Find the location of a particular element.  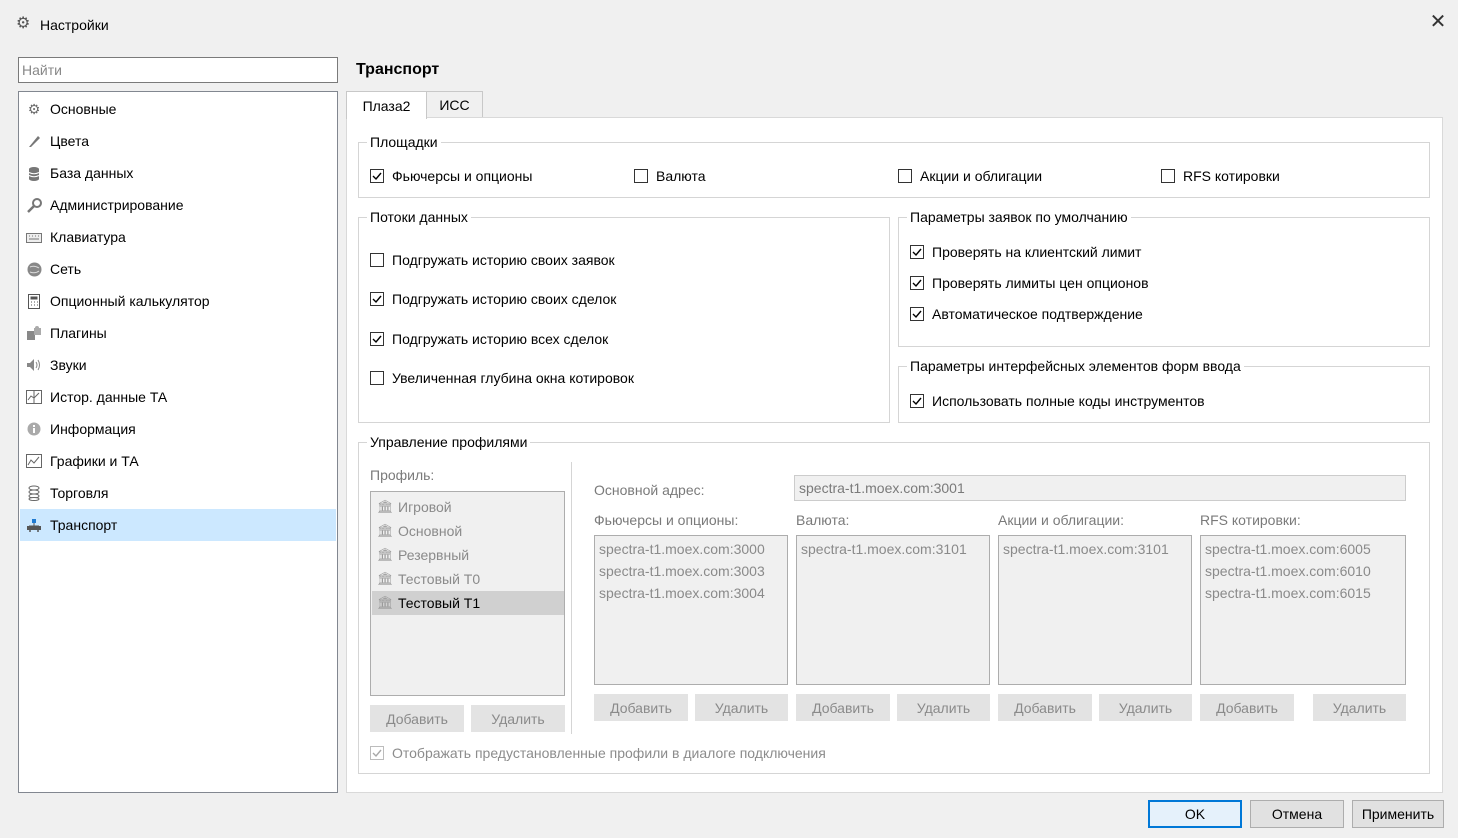

list-item: spectra-t1.moex.com:6015 is located at coordinates (1288, 593).